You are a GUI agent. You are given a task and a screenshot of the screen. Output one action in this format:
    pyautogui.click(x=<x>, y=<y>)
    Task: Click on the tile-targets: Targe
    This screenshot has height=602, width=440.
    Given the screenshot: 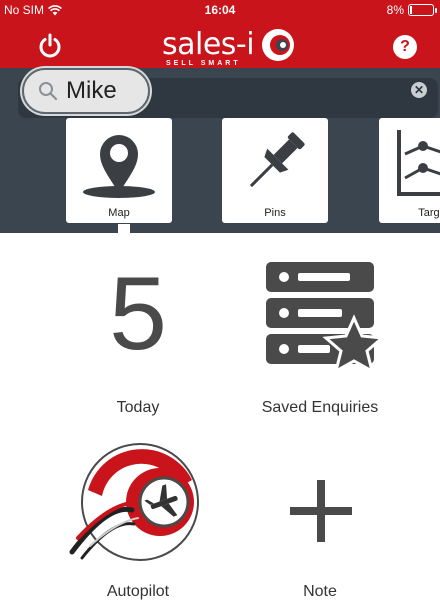 What is the action you would take?
    pyautogui.click(x=409, y=170)
    